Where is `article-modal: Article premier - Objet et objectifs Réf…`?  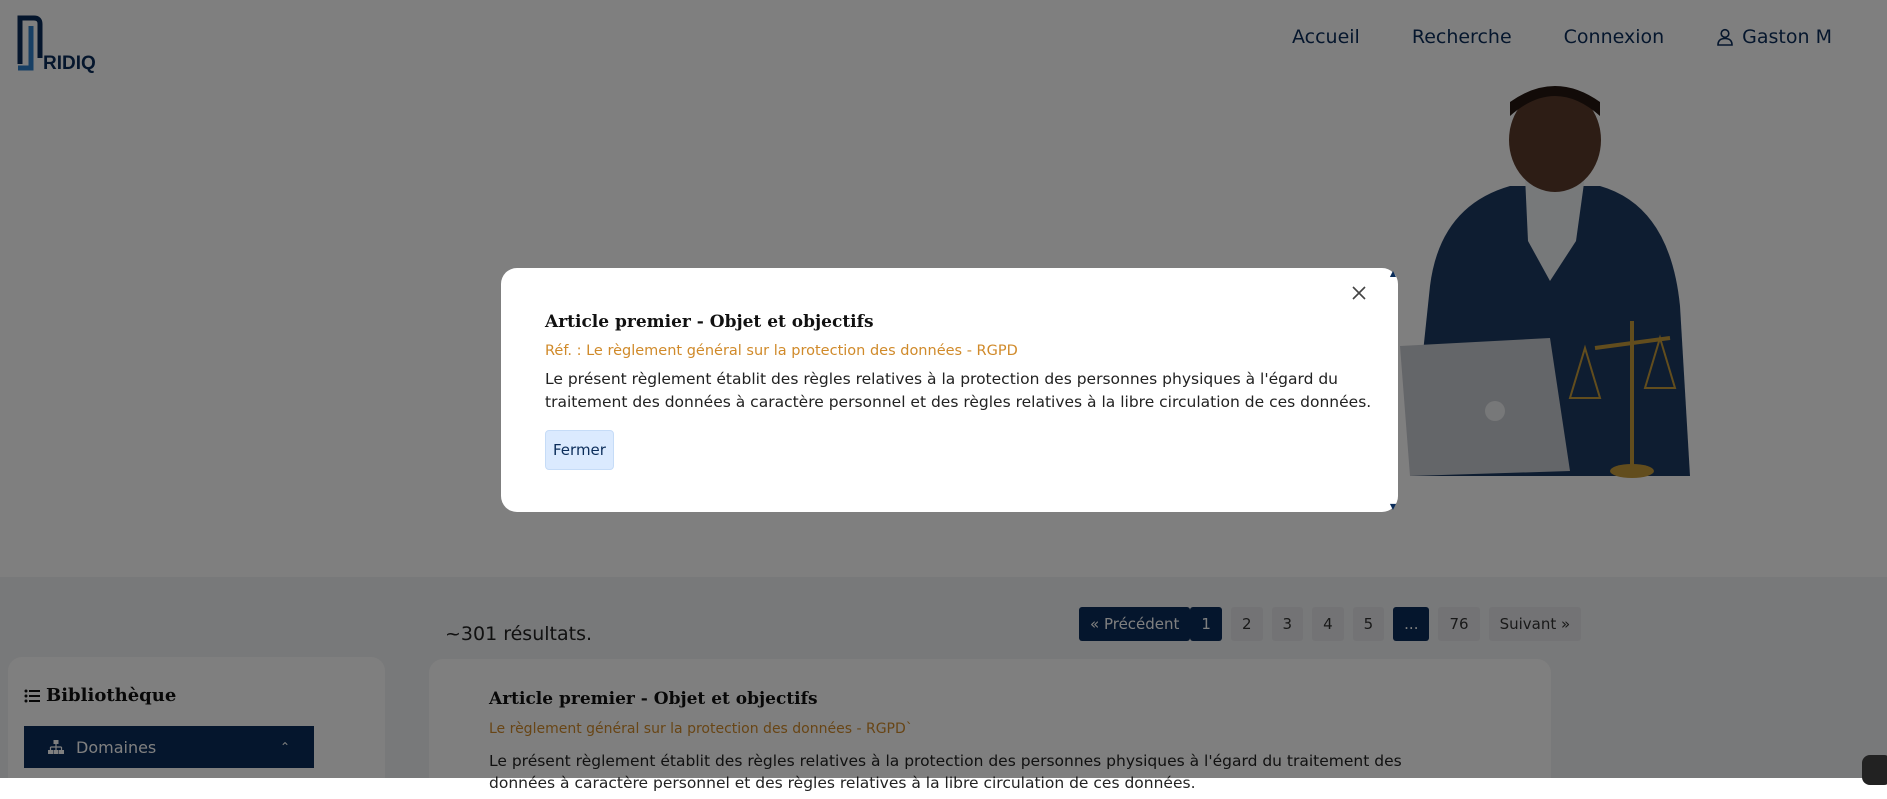 article-modal: Article premier - Objet et objectifs Réf… is located at coordinates (949, 390).